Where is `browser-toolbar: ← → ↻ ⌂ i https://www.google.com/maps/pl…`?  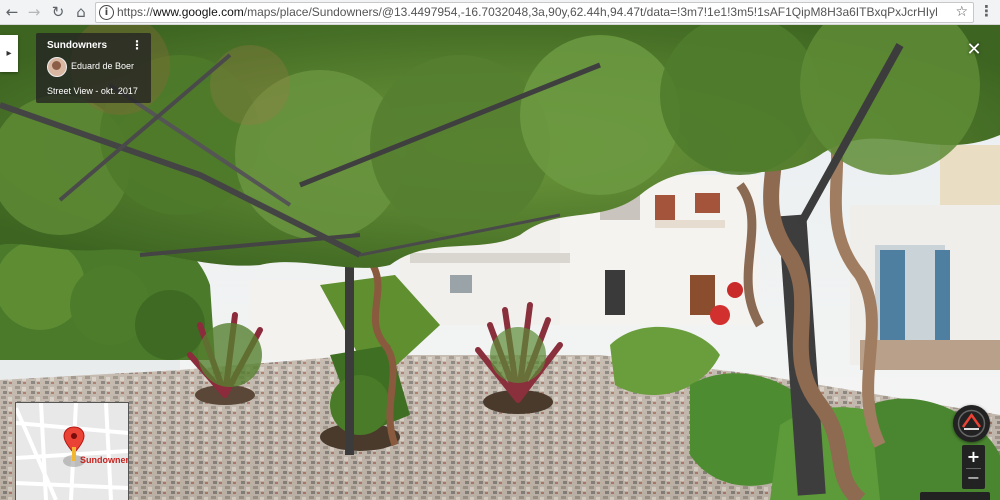
browser-toolbar: ← → ↻ ⌂ i https://www.google.com/maps/pl… is located at coordinates (500, 12).